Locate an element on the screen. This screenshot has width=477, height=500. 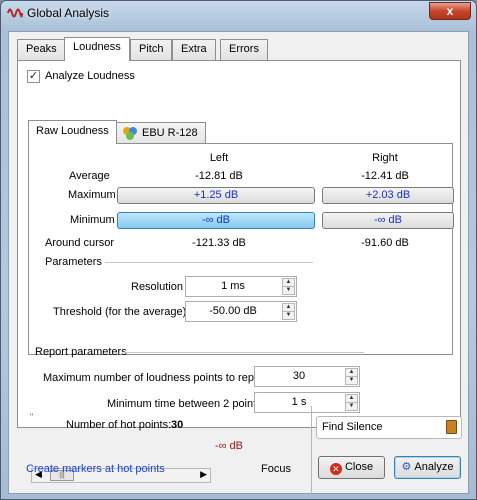
minimum-right-button: -∞ dB is located at coordinates (388, 220).